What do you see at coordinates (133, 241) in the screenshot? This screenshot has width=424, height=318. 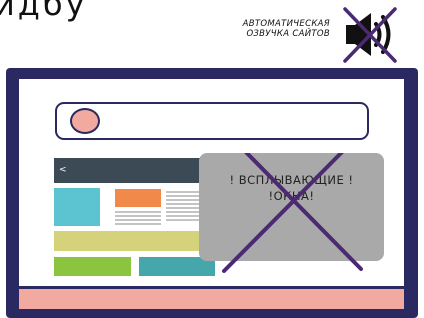 I see `content-block-olive` at bounding box center [133, 241].